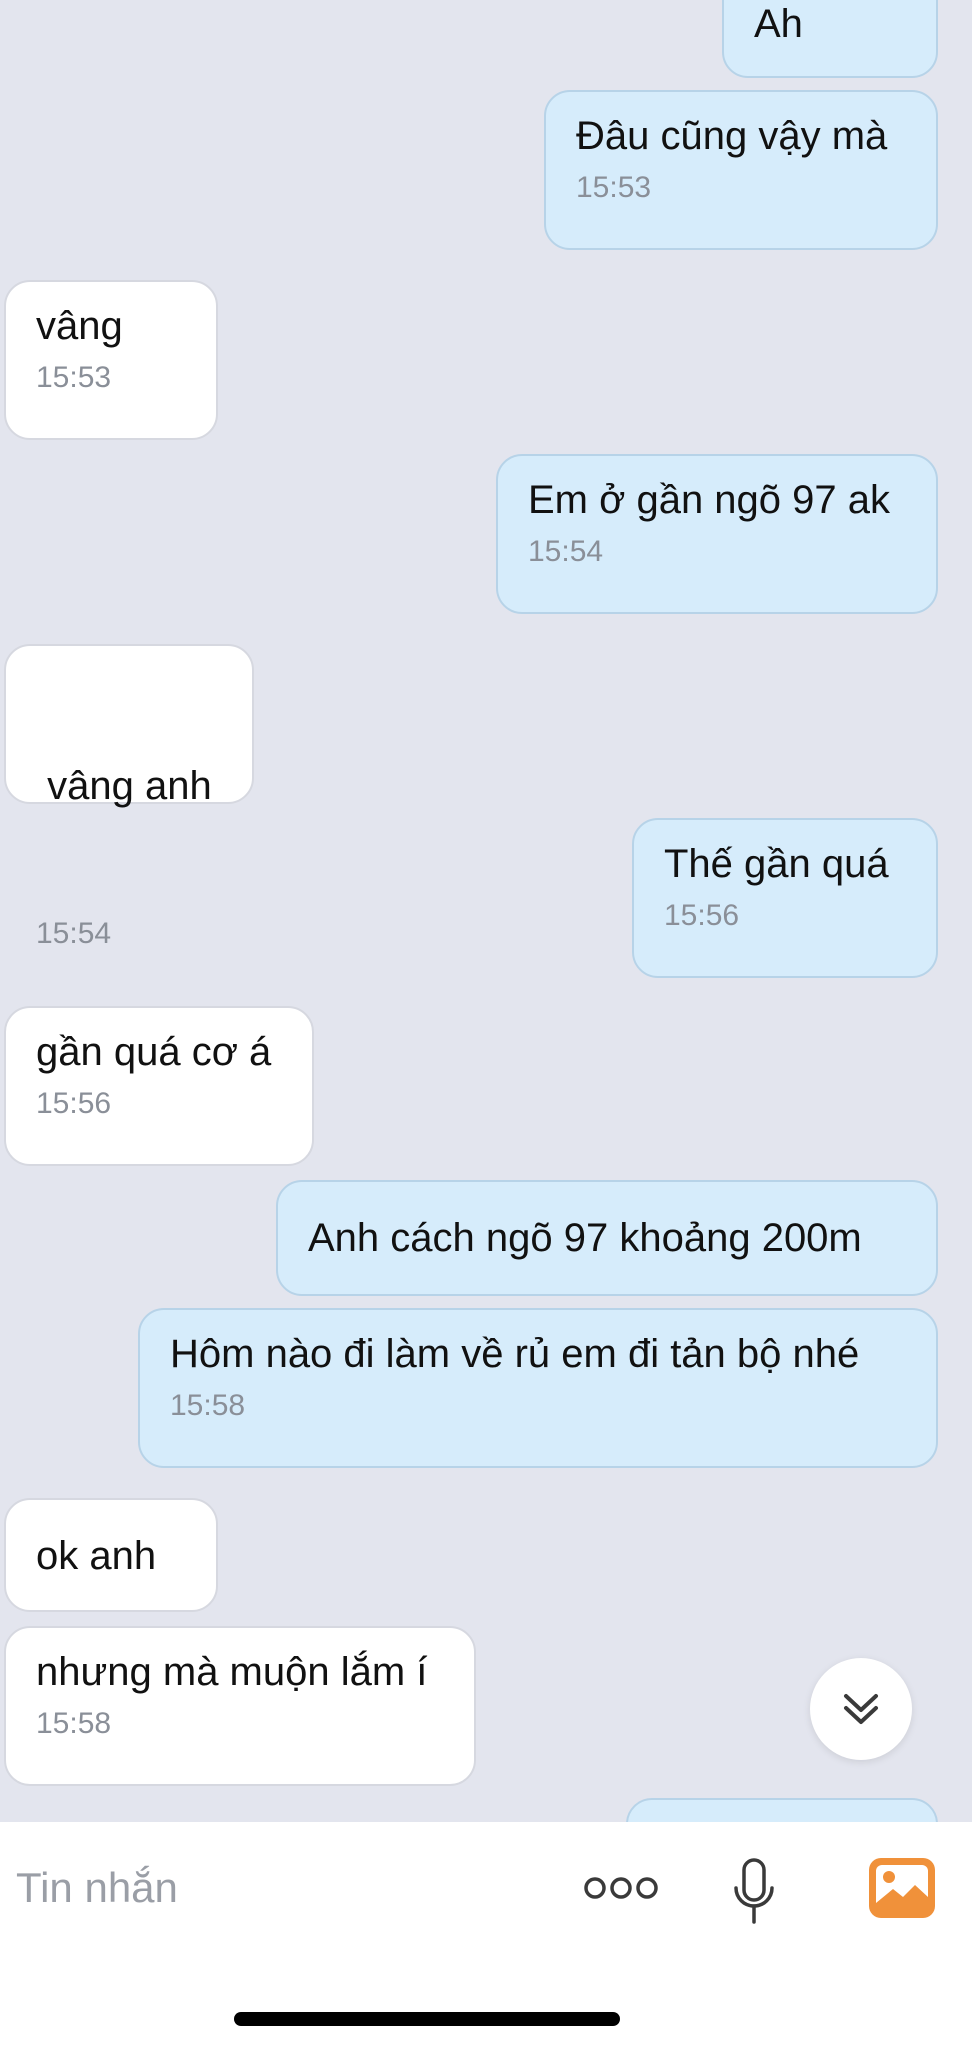 The height and width of the screenshot is (2048, 972). I want to click on message-text: Ah, so click(778, 24).